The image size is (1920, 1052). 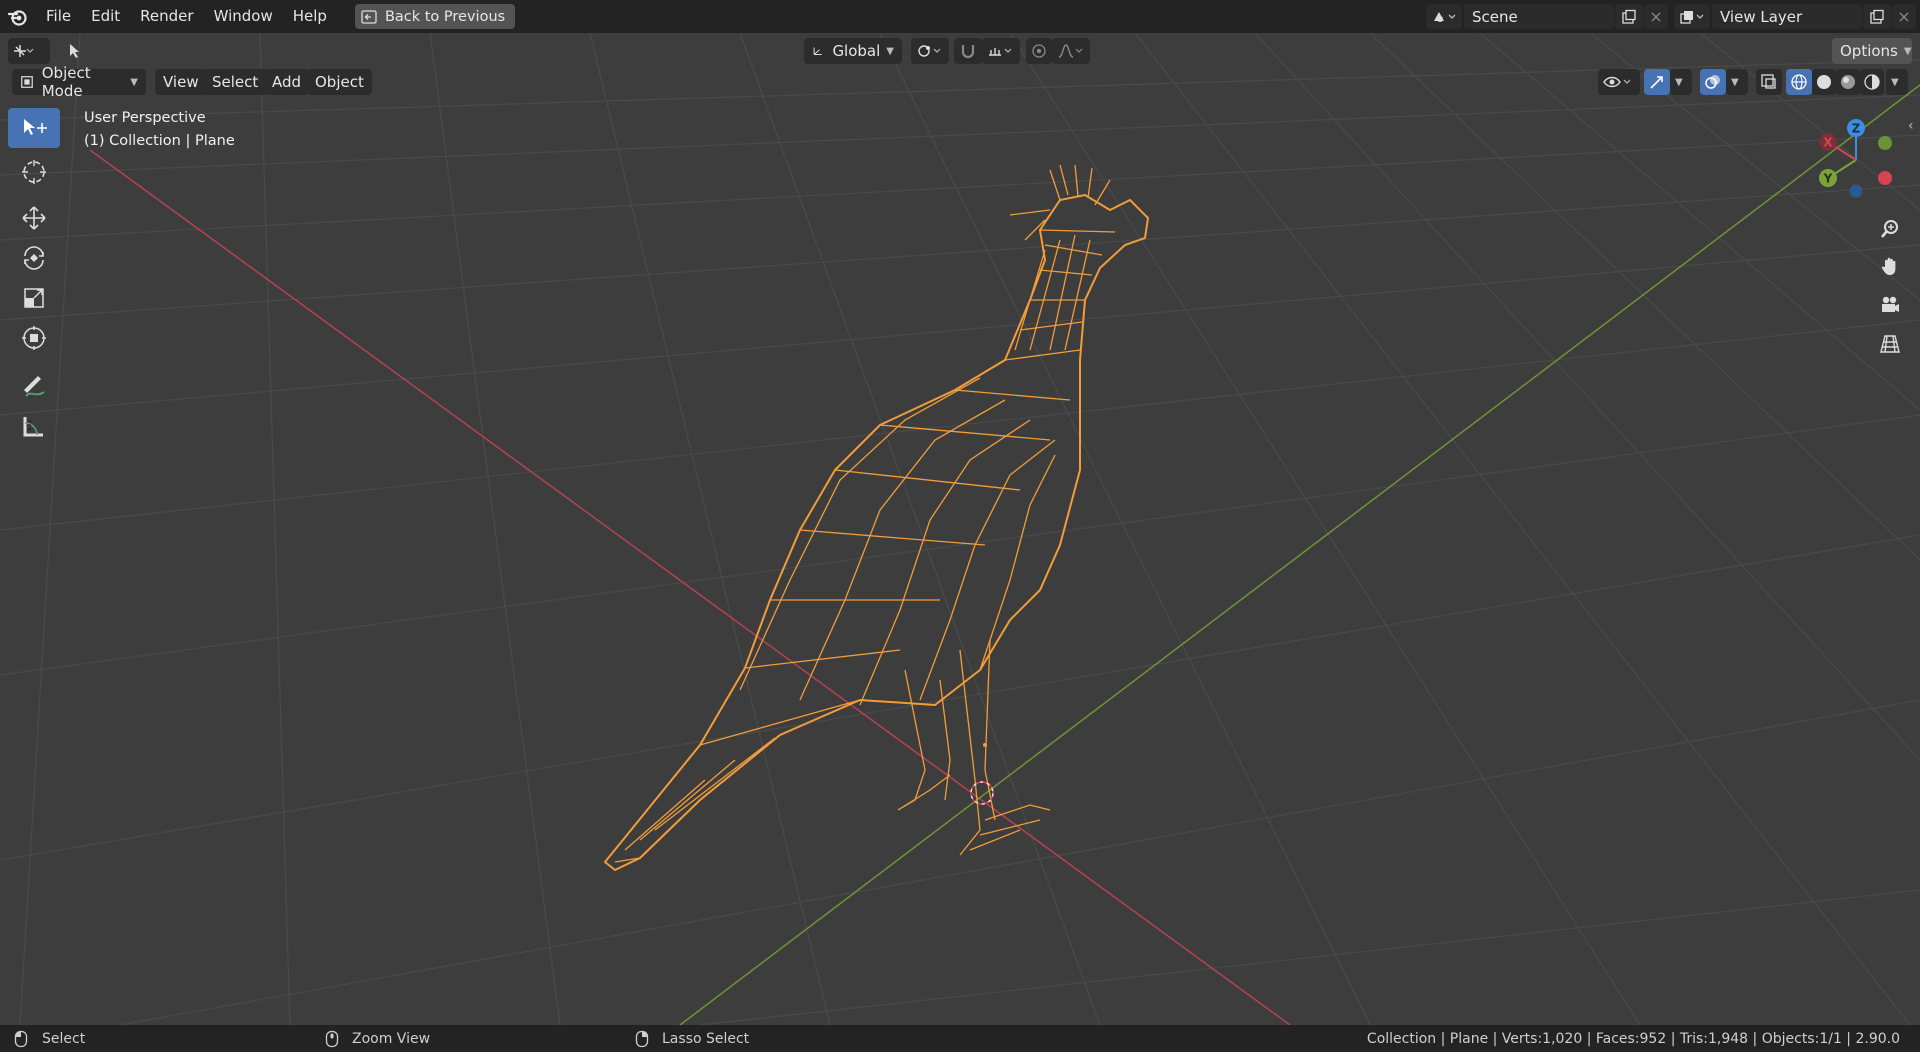 I want to click on transform-orientation-dropdown: Global ▼, so click(x=853, y=51).